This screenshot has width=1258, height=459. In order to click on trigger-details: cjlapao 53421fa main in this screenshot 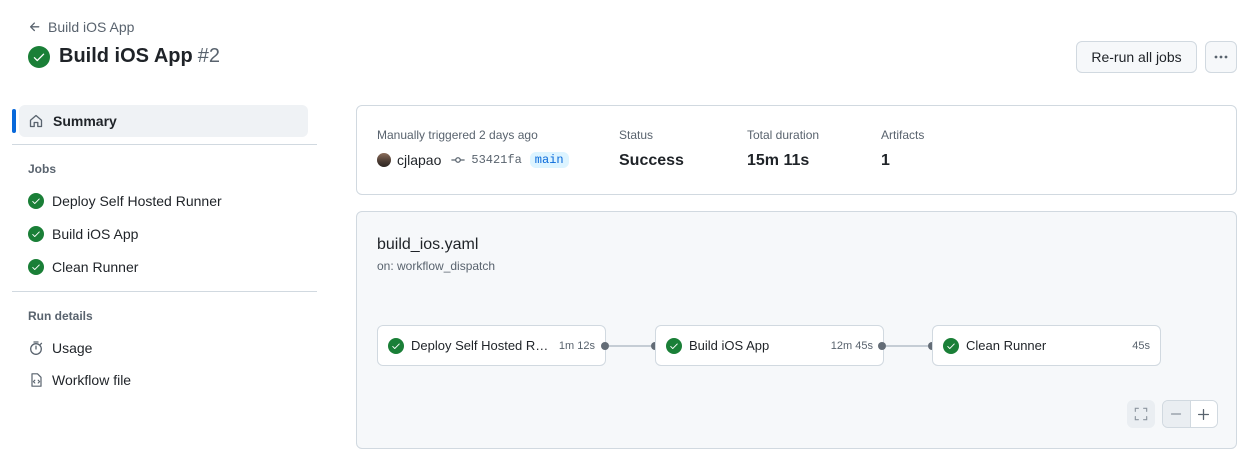, I will do `click(473, 160)`.